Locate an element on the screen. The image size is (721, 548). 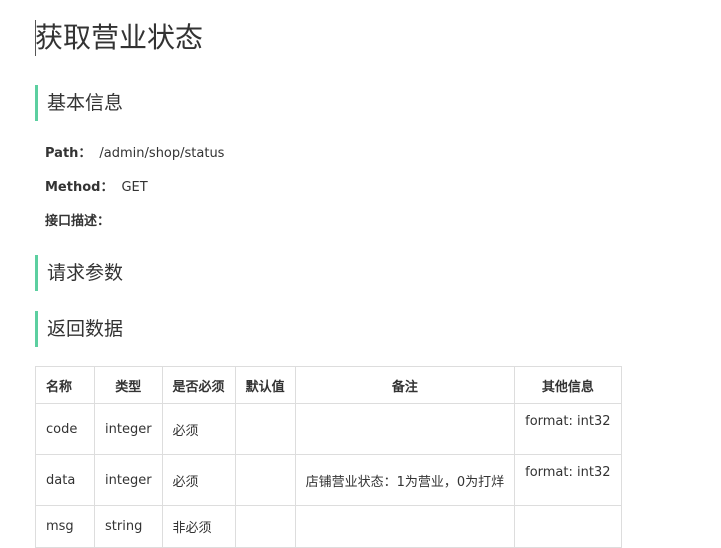
header-default: 默认值 is located at coordinates (265, 385).